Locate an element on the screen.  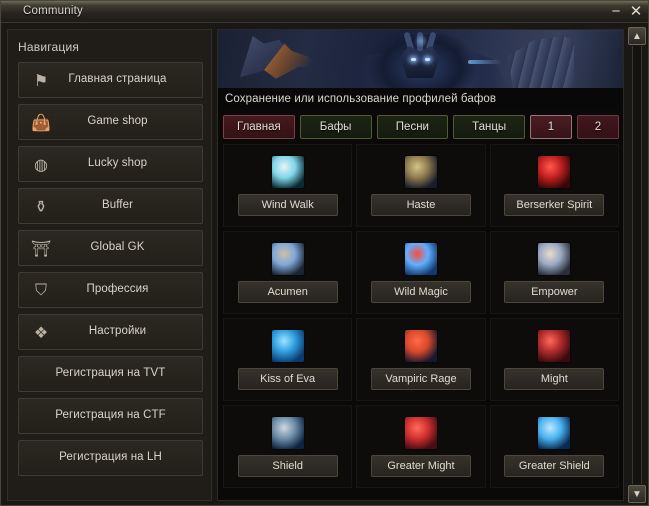
sidebar-item-10: Регистрация на LH is located at coordinates (110, 458).